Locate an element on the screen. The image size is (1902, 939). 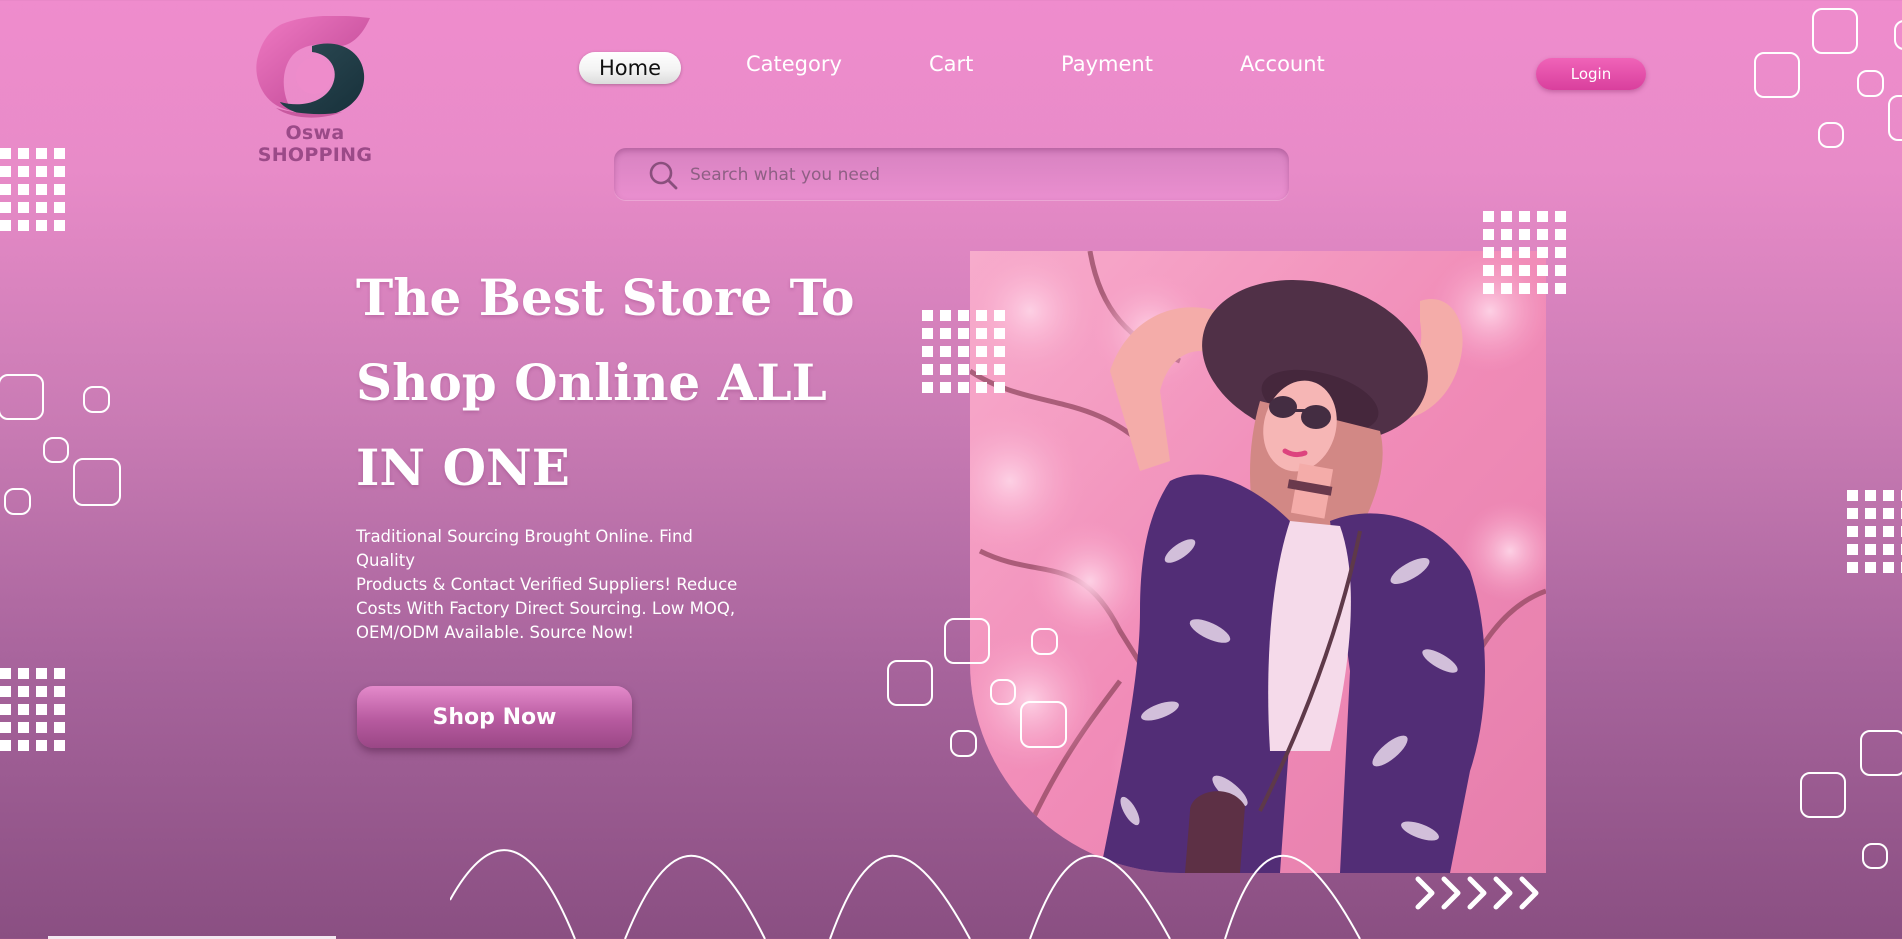
search-input is located at coordinates (980, 175).